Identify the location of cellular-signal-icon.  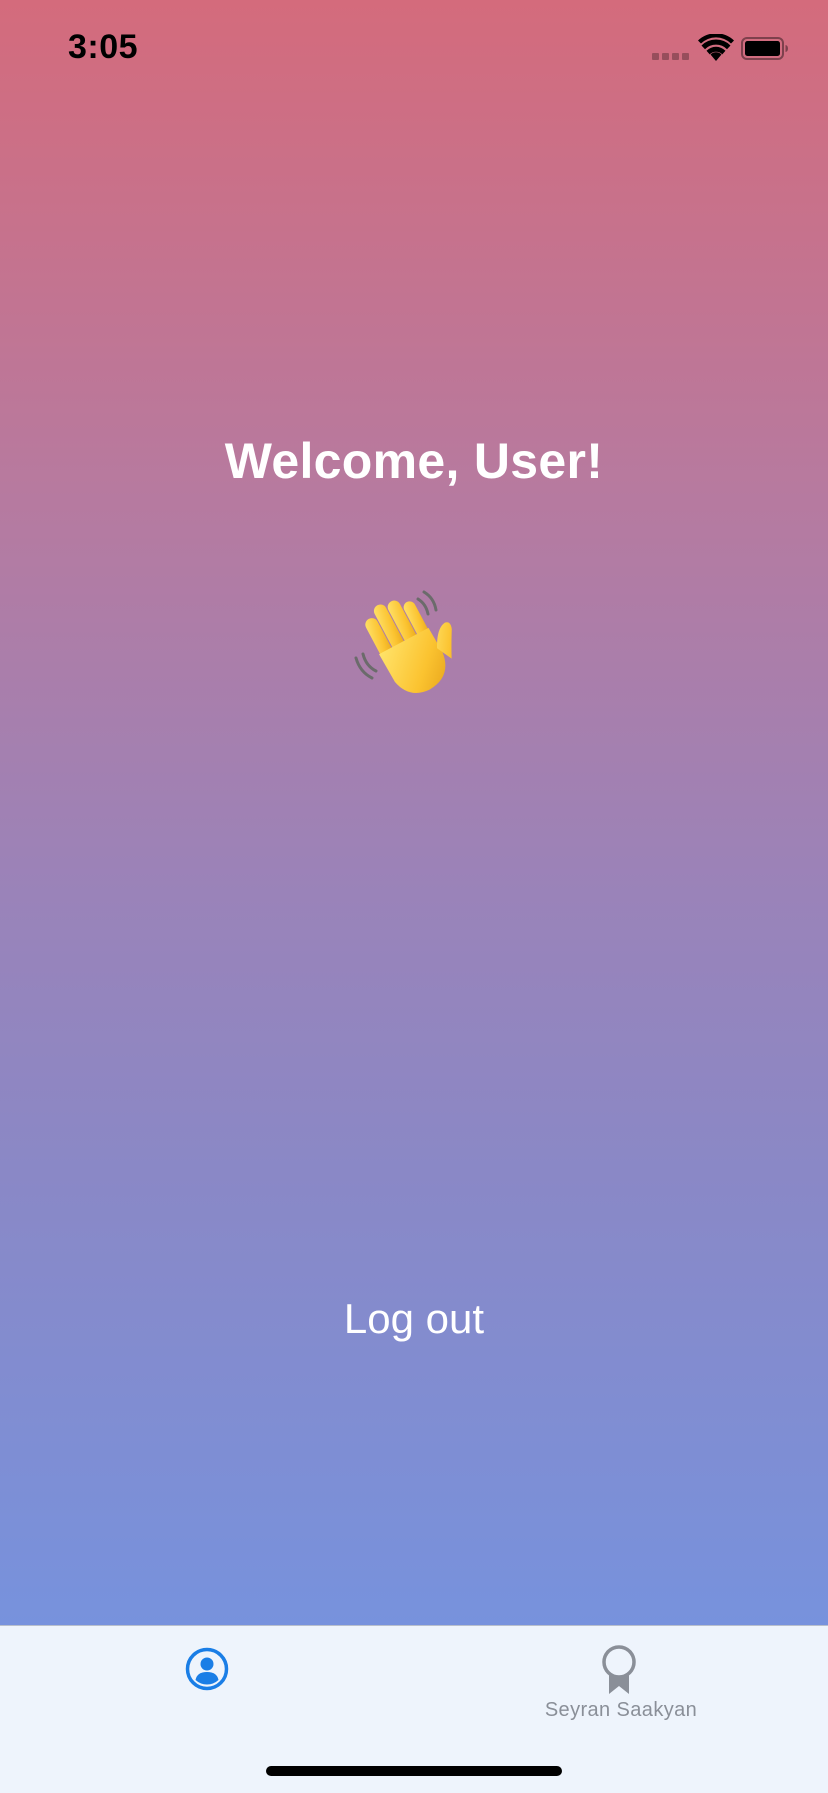
(670, 56).